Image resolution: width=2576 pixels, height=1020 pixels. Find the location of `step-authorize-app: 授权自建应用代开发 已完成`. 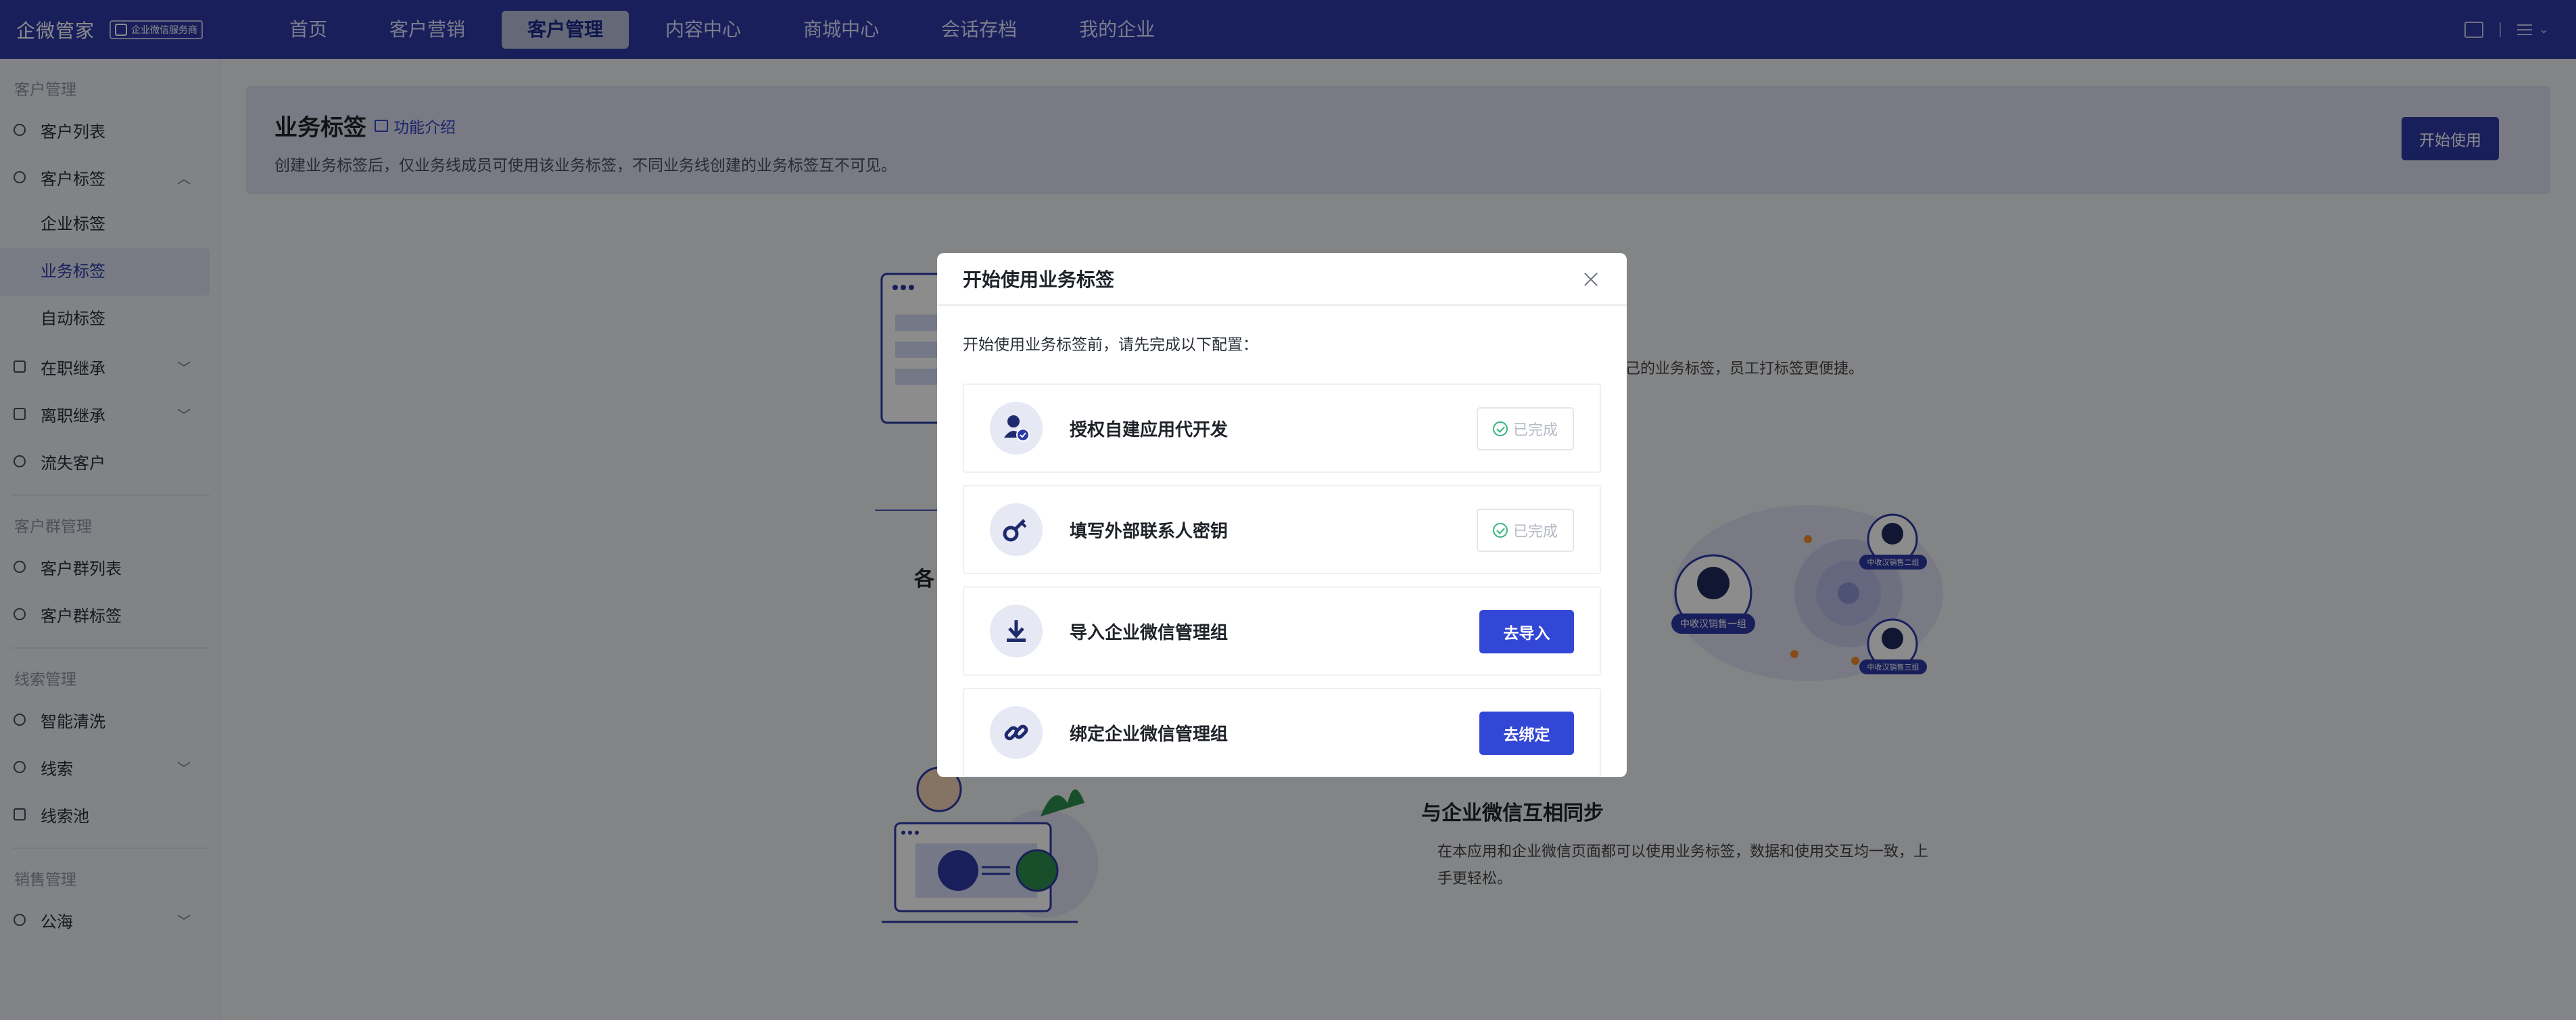

step-authorize-app: 授权自建应用代开发 已完成 is located at coordinates (1282, 428).